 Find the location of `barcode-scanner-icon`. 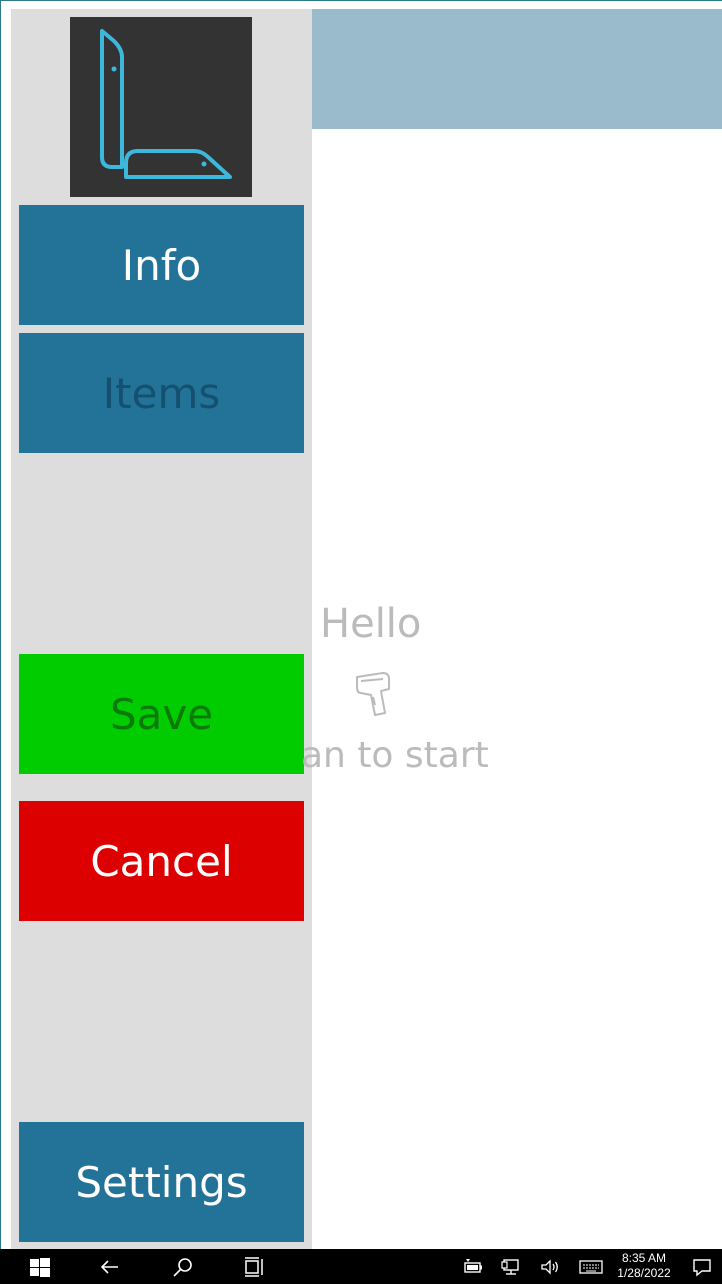

barcode-scanner-icon is located at coordinates (373, 694).